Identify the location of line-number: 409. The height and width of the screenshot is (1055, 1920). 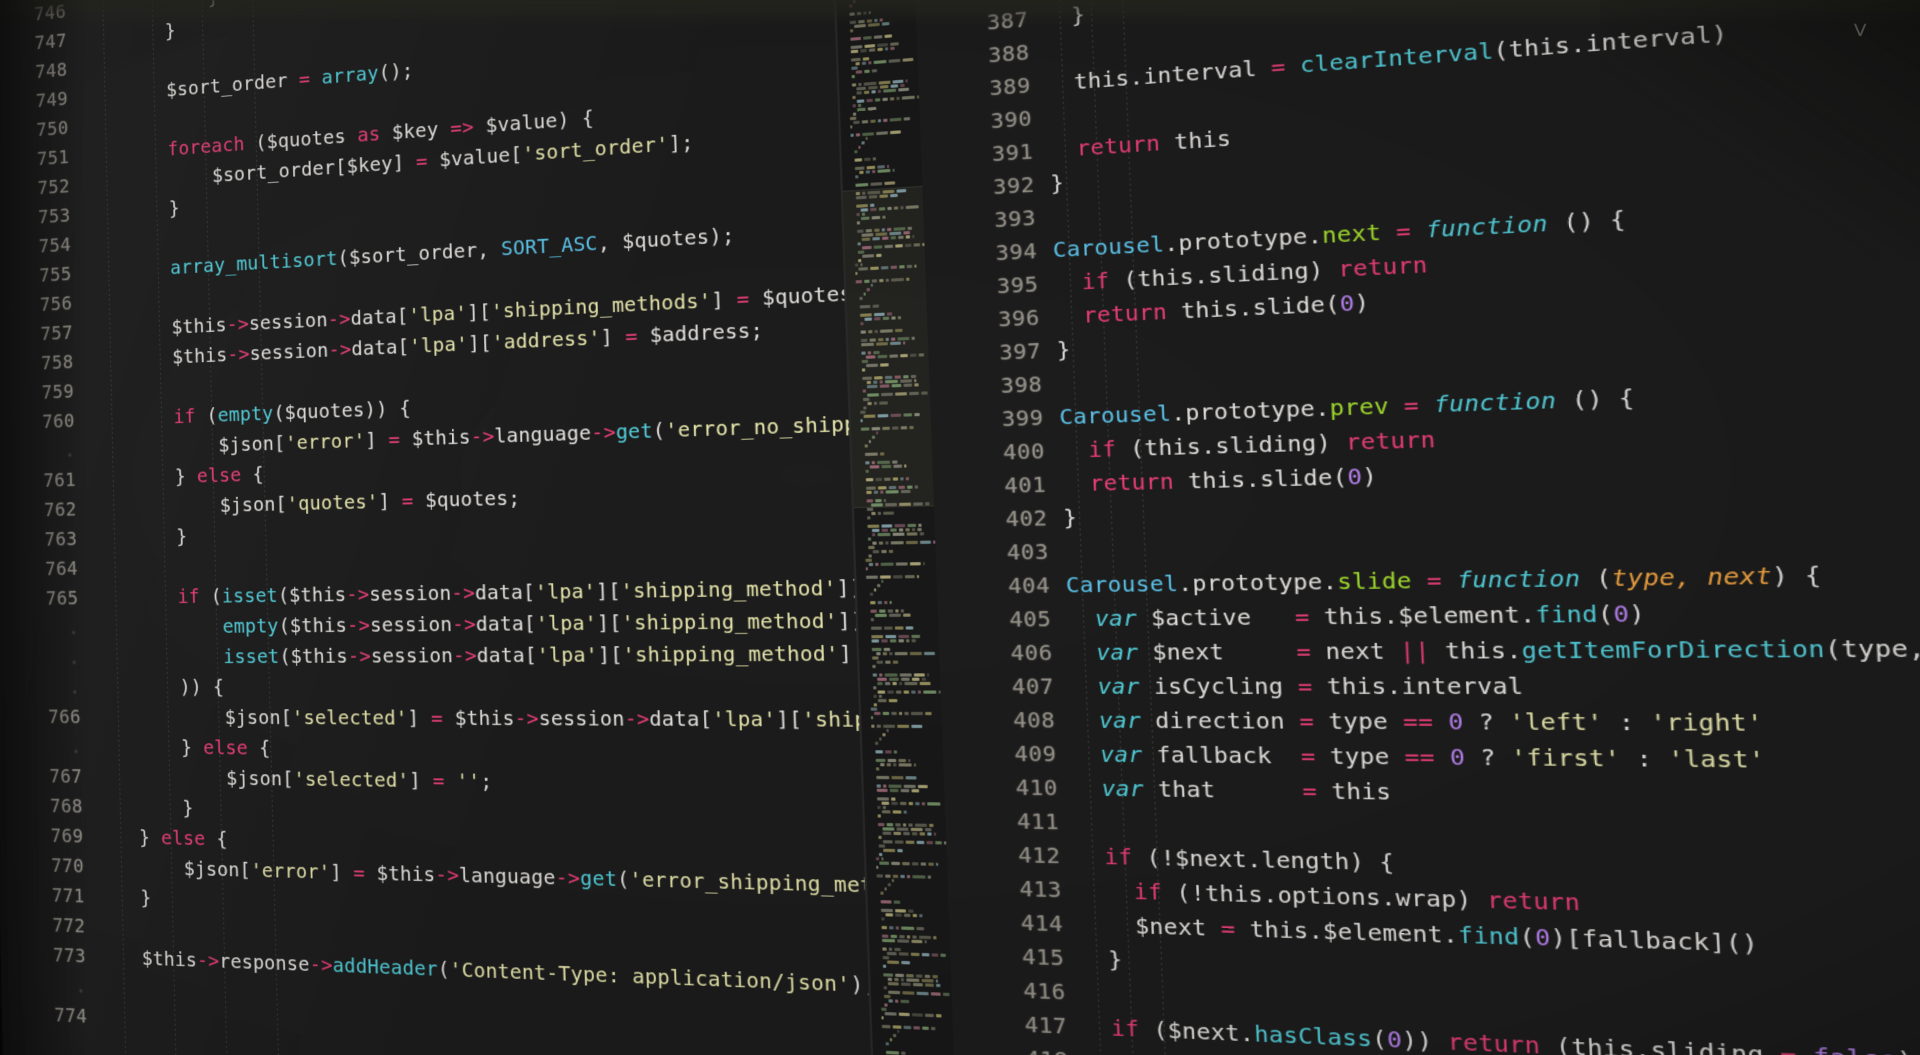
(1035, 753).